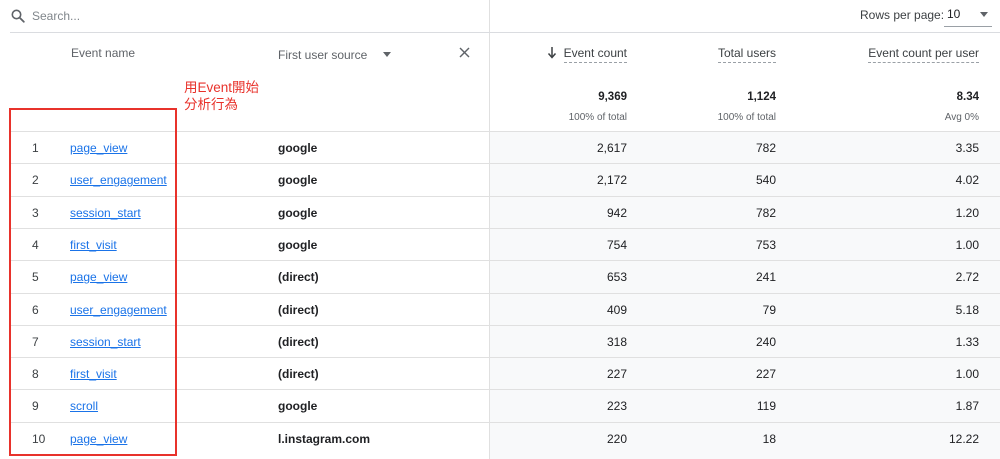 This screenshot has height=459, width=1000. What do you see at coordinates (968, 15) in the screenshot?
I see `rows-per-page-select: 10` at bounding box center [968, 15].